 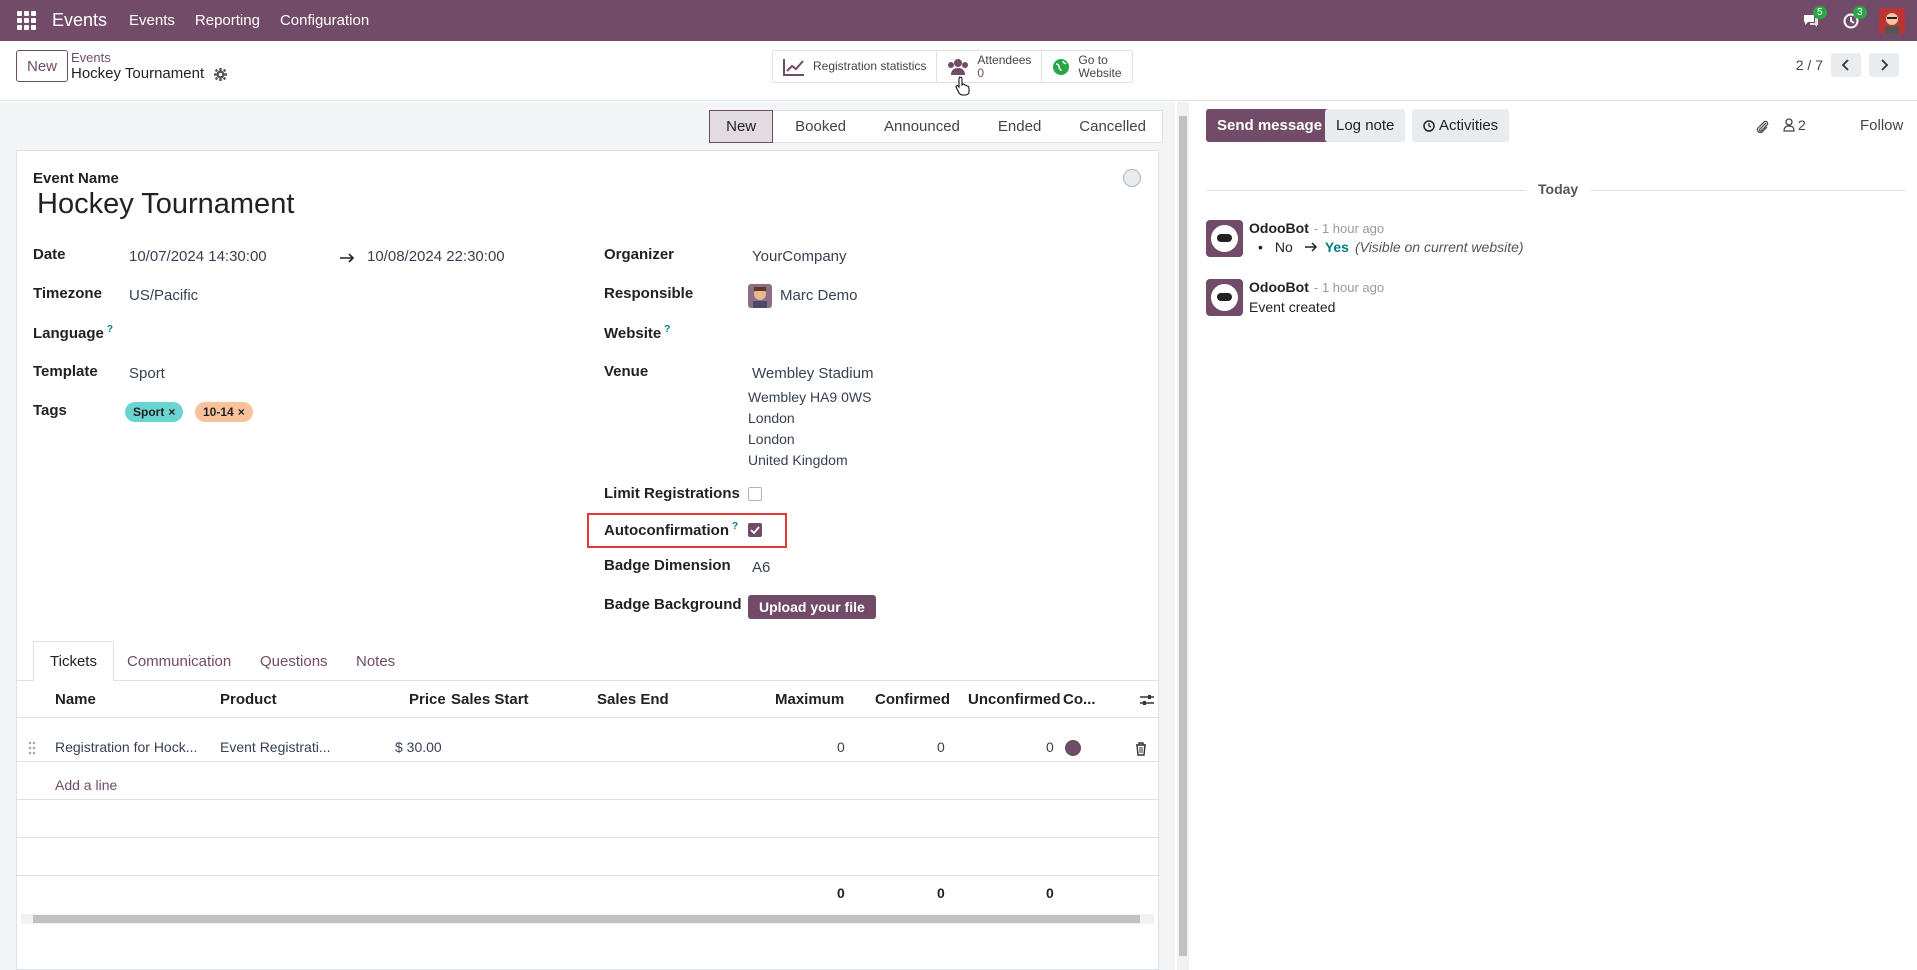 I want to click on log-note-button: Log note, so click(x=1365, y=125).